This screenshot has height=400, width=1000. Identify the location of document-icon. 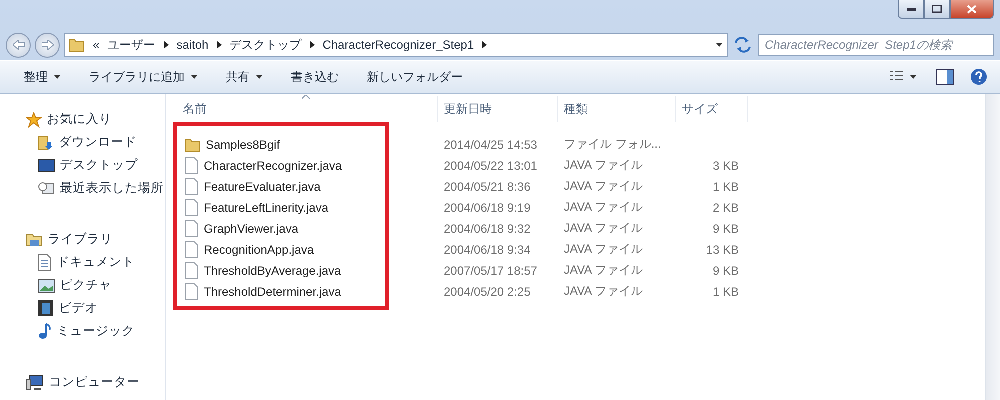
(45, 262).